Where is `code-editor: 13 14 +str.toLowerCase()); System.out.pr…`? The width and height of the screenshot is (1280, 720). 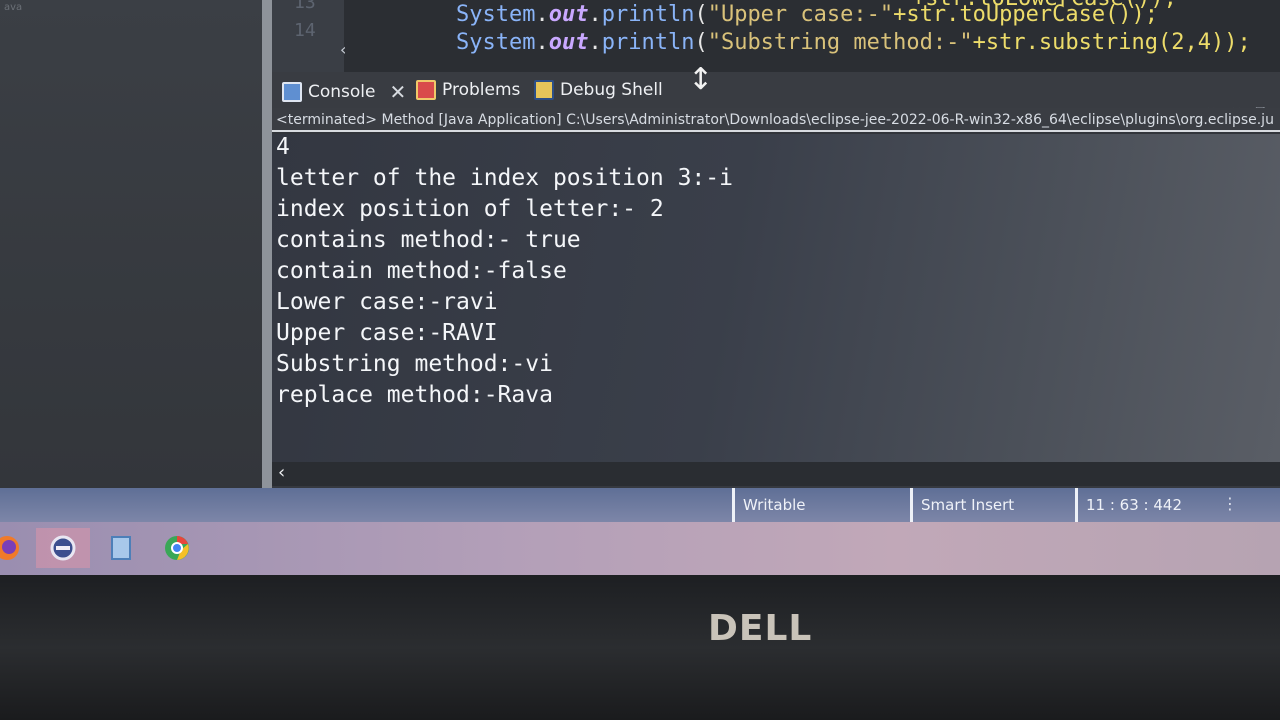
code-editor: 13 14 +str.toLowerCase()); System.out.pr… is located at coordinates (776, 36).